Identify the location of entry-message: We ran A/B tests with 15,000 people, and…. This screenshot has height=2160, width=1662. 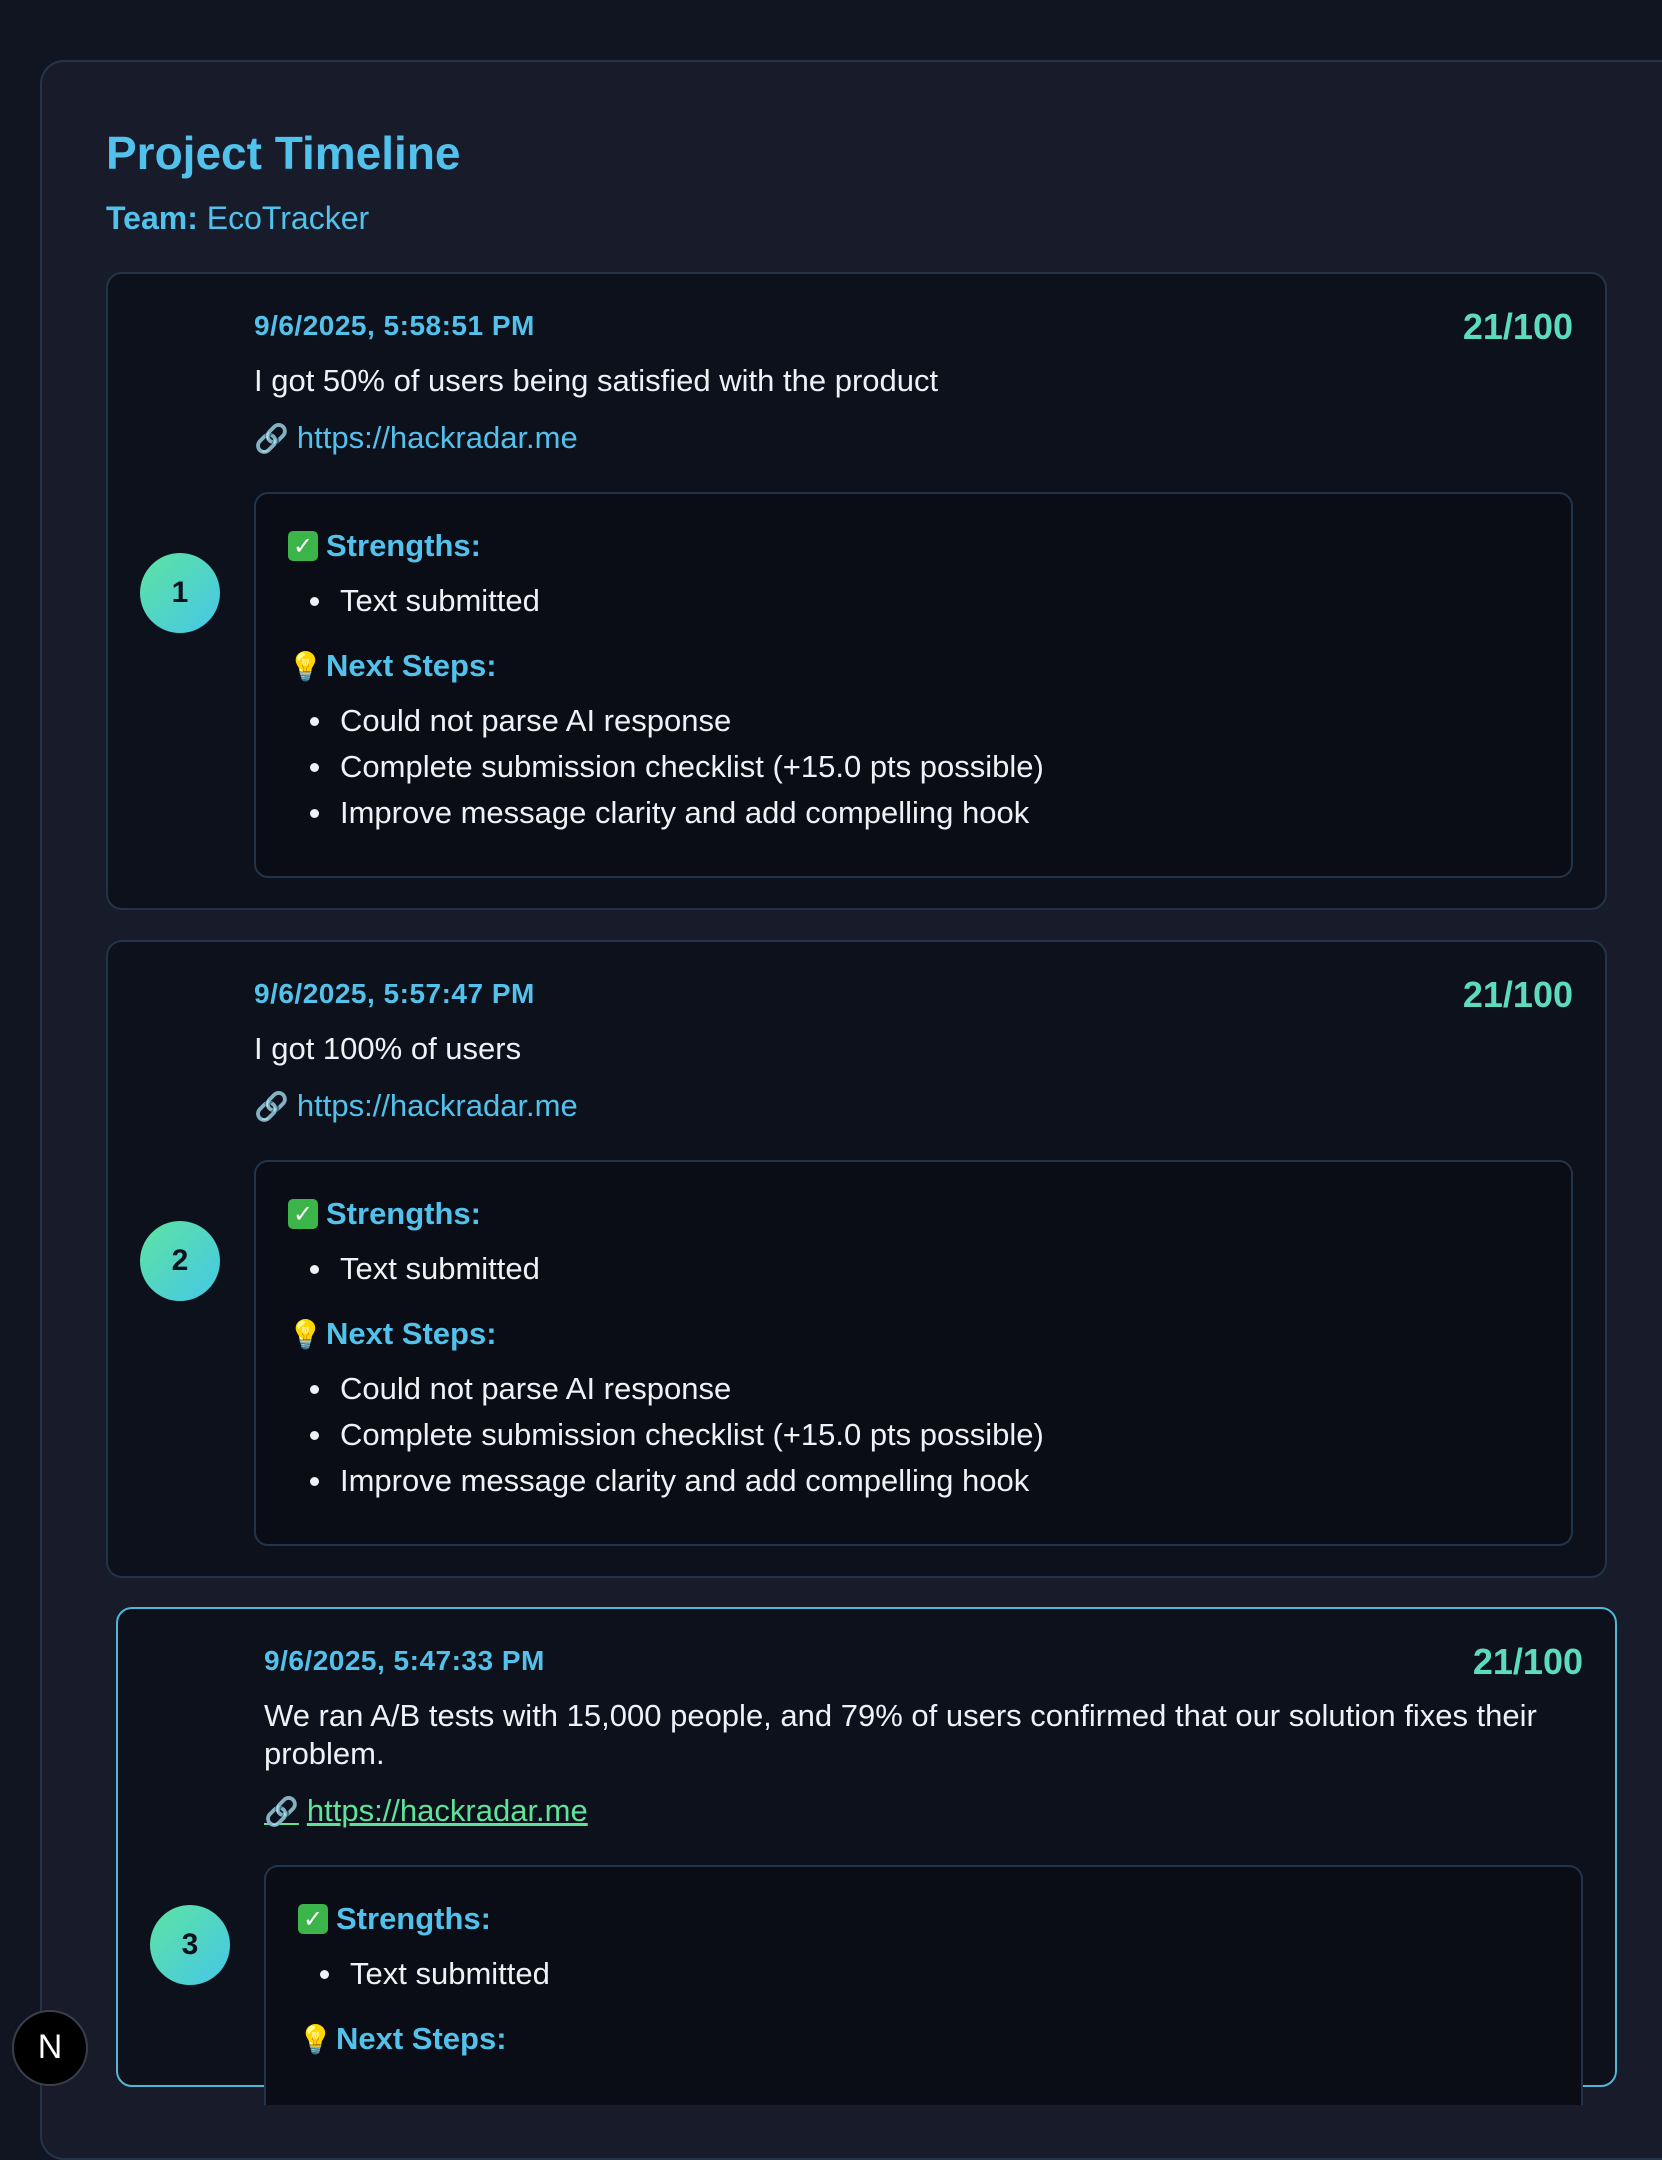
(900, 1734).